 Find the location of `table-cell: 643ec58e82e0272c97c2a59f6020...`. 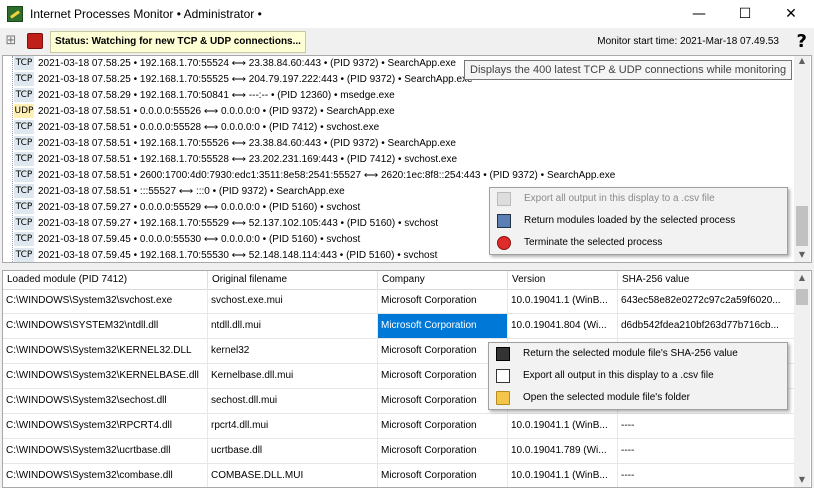

table-cell: 643ec58e82e0272c97c2a59f6020... is located at coordinates (707, 301).